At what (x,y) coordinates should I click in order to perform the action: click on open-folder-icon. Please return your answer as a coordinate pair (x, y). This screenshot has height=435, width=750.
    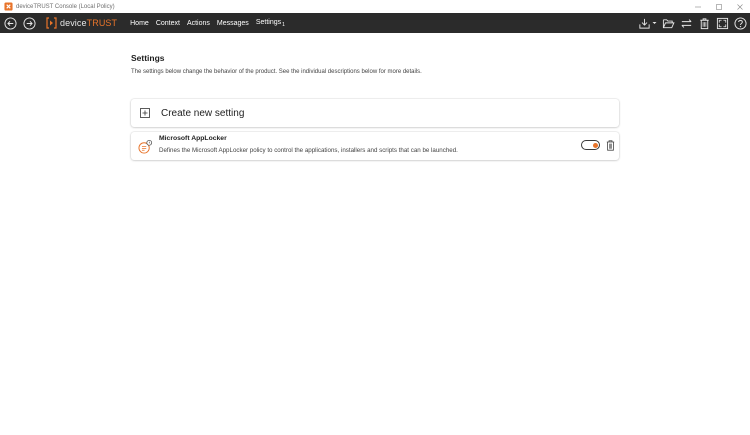
    Looking at the image, I should click on (668, 23).